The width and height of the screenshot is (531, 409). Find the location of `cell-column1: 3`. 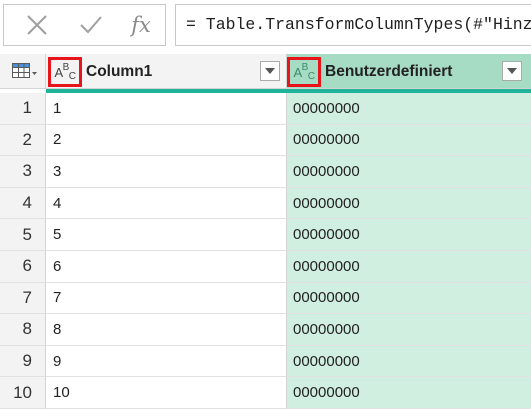

cell-column1: 3 is located at coordinates (166, 172).